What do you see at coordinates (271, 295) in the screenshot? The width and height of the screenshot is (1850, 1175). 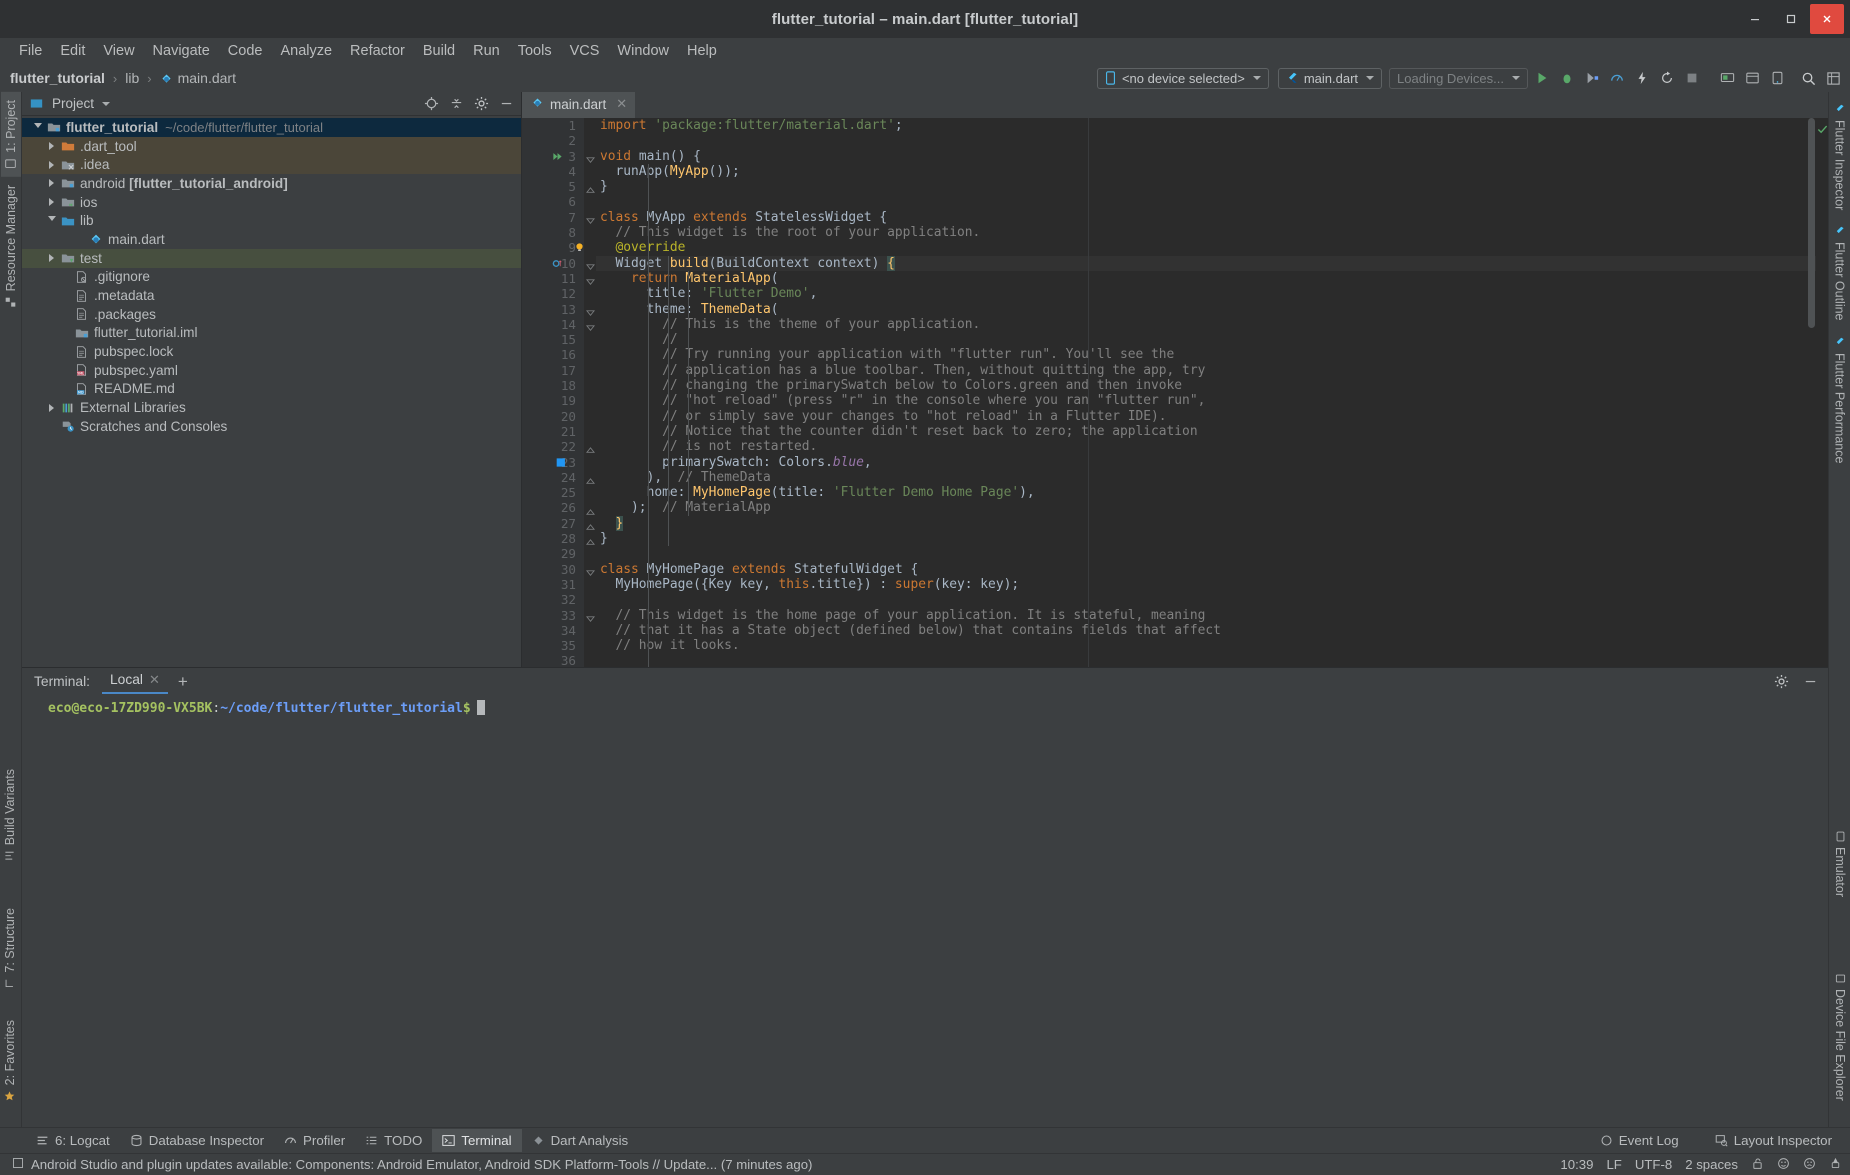 I see `tree-node: .metadata` at bounding box center [271, 295].